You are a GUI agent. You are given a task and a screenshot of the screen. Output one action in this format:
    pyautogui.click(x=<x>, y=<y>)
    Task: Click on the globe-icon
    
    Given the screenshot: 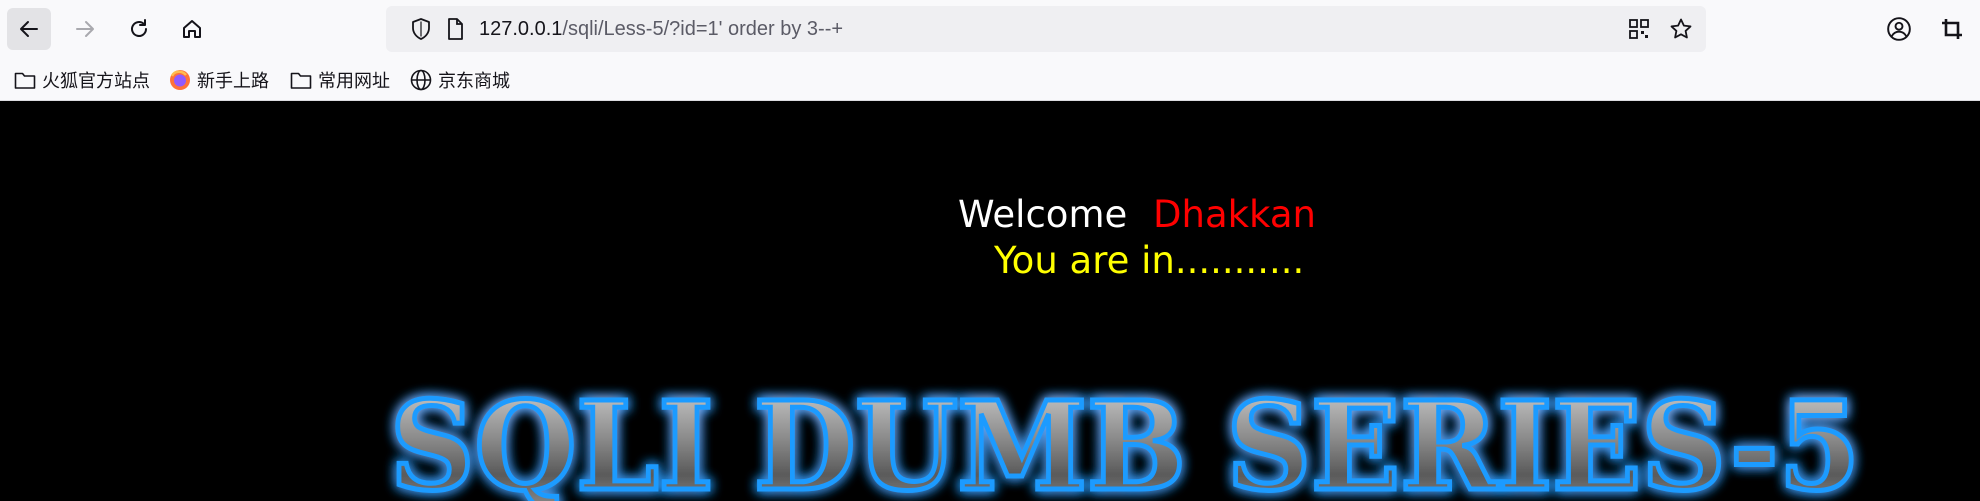 What is the action you would take?
    pyautogui.click(x=421, y=79)
    